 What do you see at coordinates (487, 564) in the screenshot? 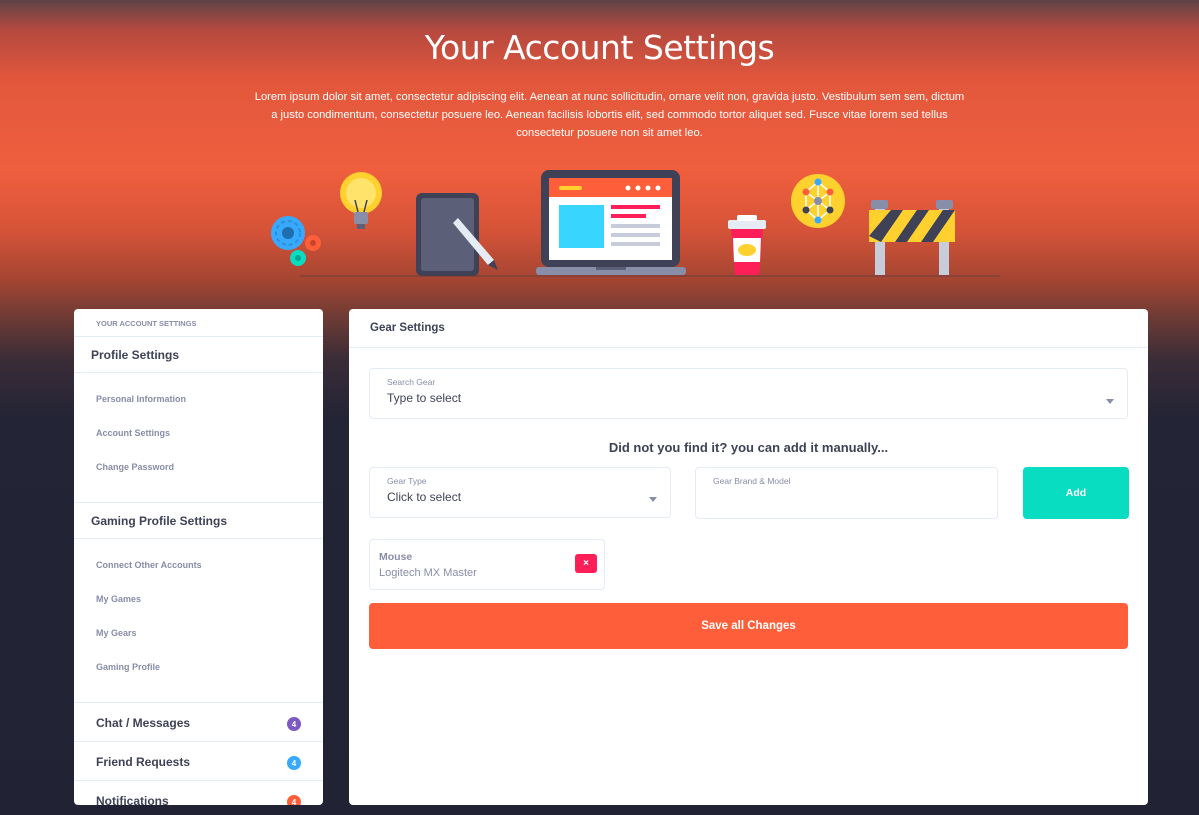
I see `gear-item-card: Mouse Logitech MX Master ×` at bounding box center [487, 564].